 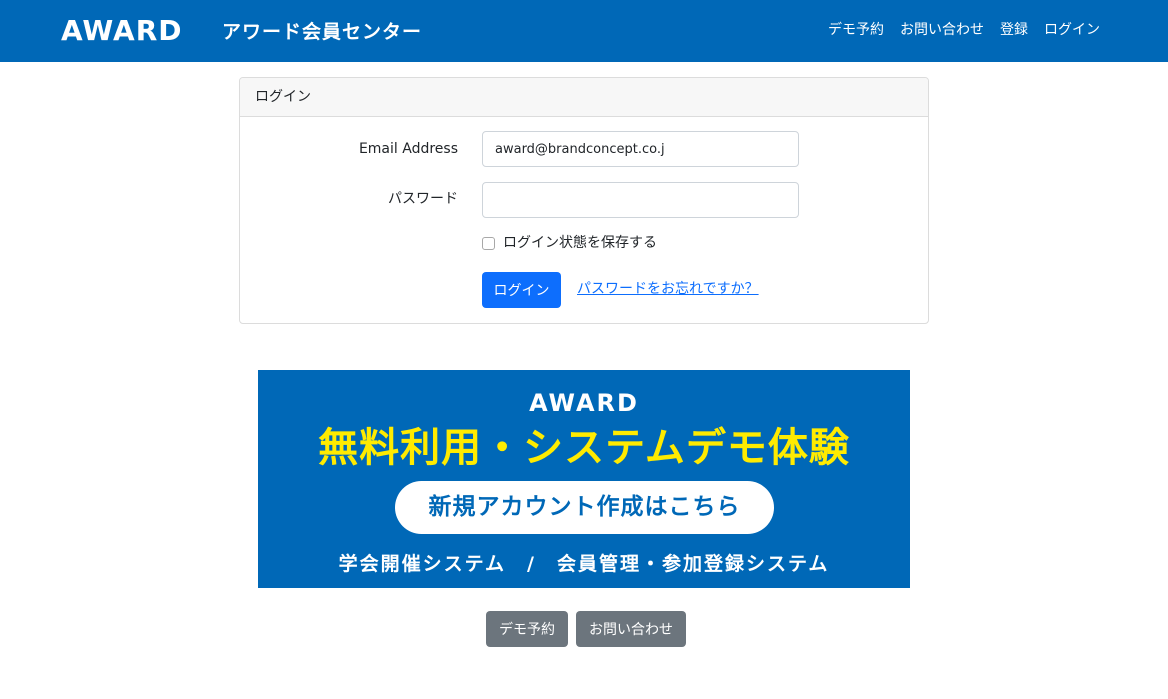 What do you see at coordinates (408, 149) in the screenshot?
I see `email-label: Email Address` at bounding box center [408, 149].